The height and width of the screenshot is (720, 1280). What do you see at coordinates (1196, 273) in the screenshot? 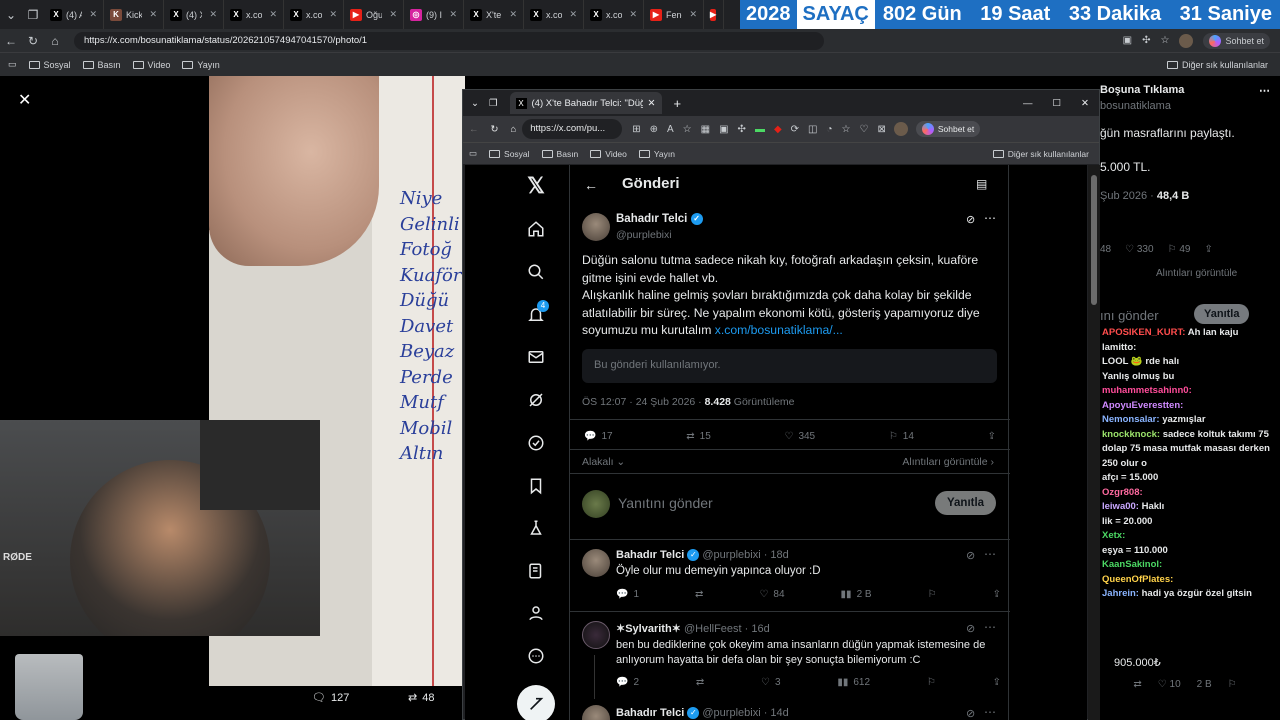
I see `quotes-link: Alıntıları görüntüle` at bounding box center [1196, 273].